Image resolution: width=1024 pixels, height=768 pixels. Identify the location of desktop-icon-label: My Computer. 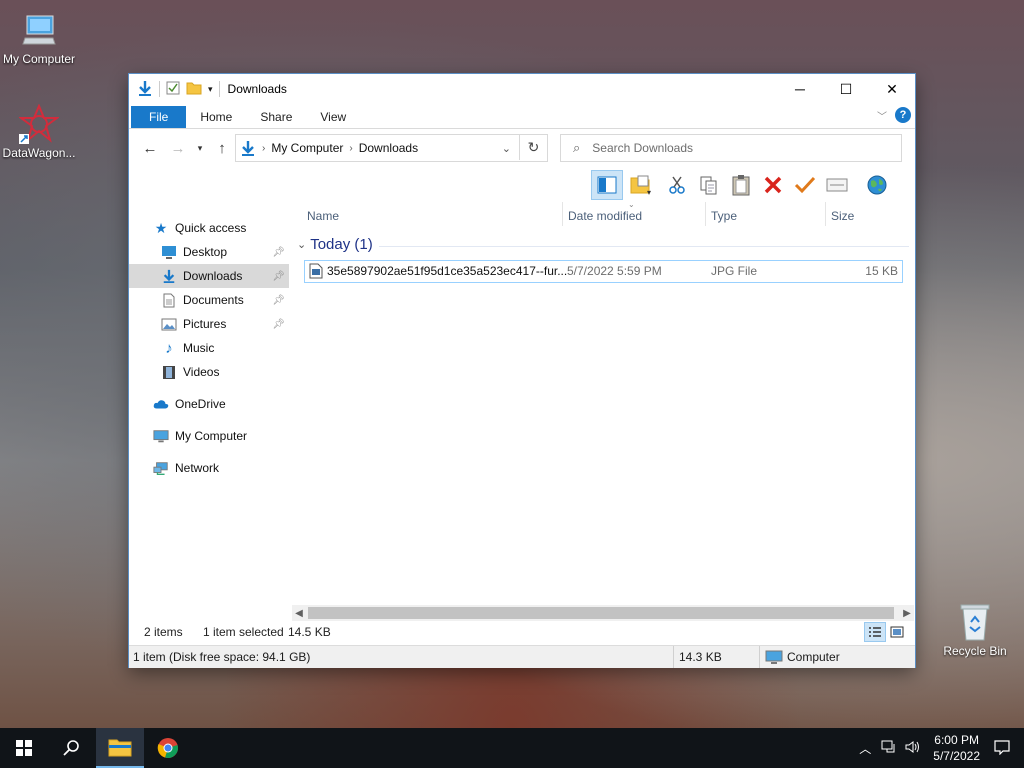
(39, 59).